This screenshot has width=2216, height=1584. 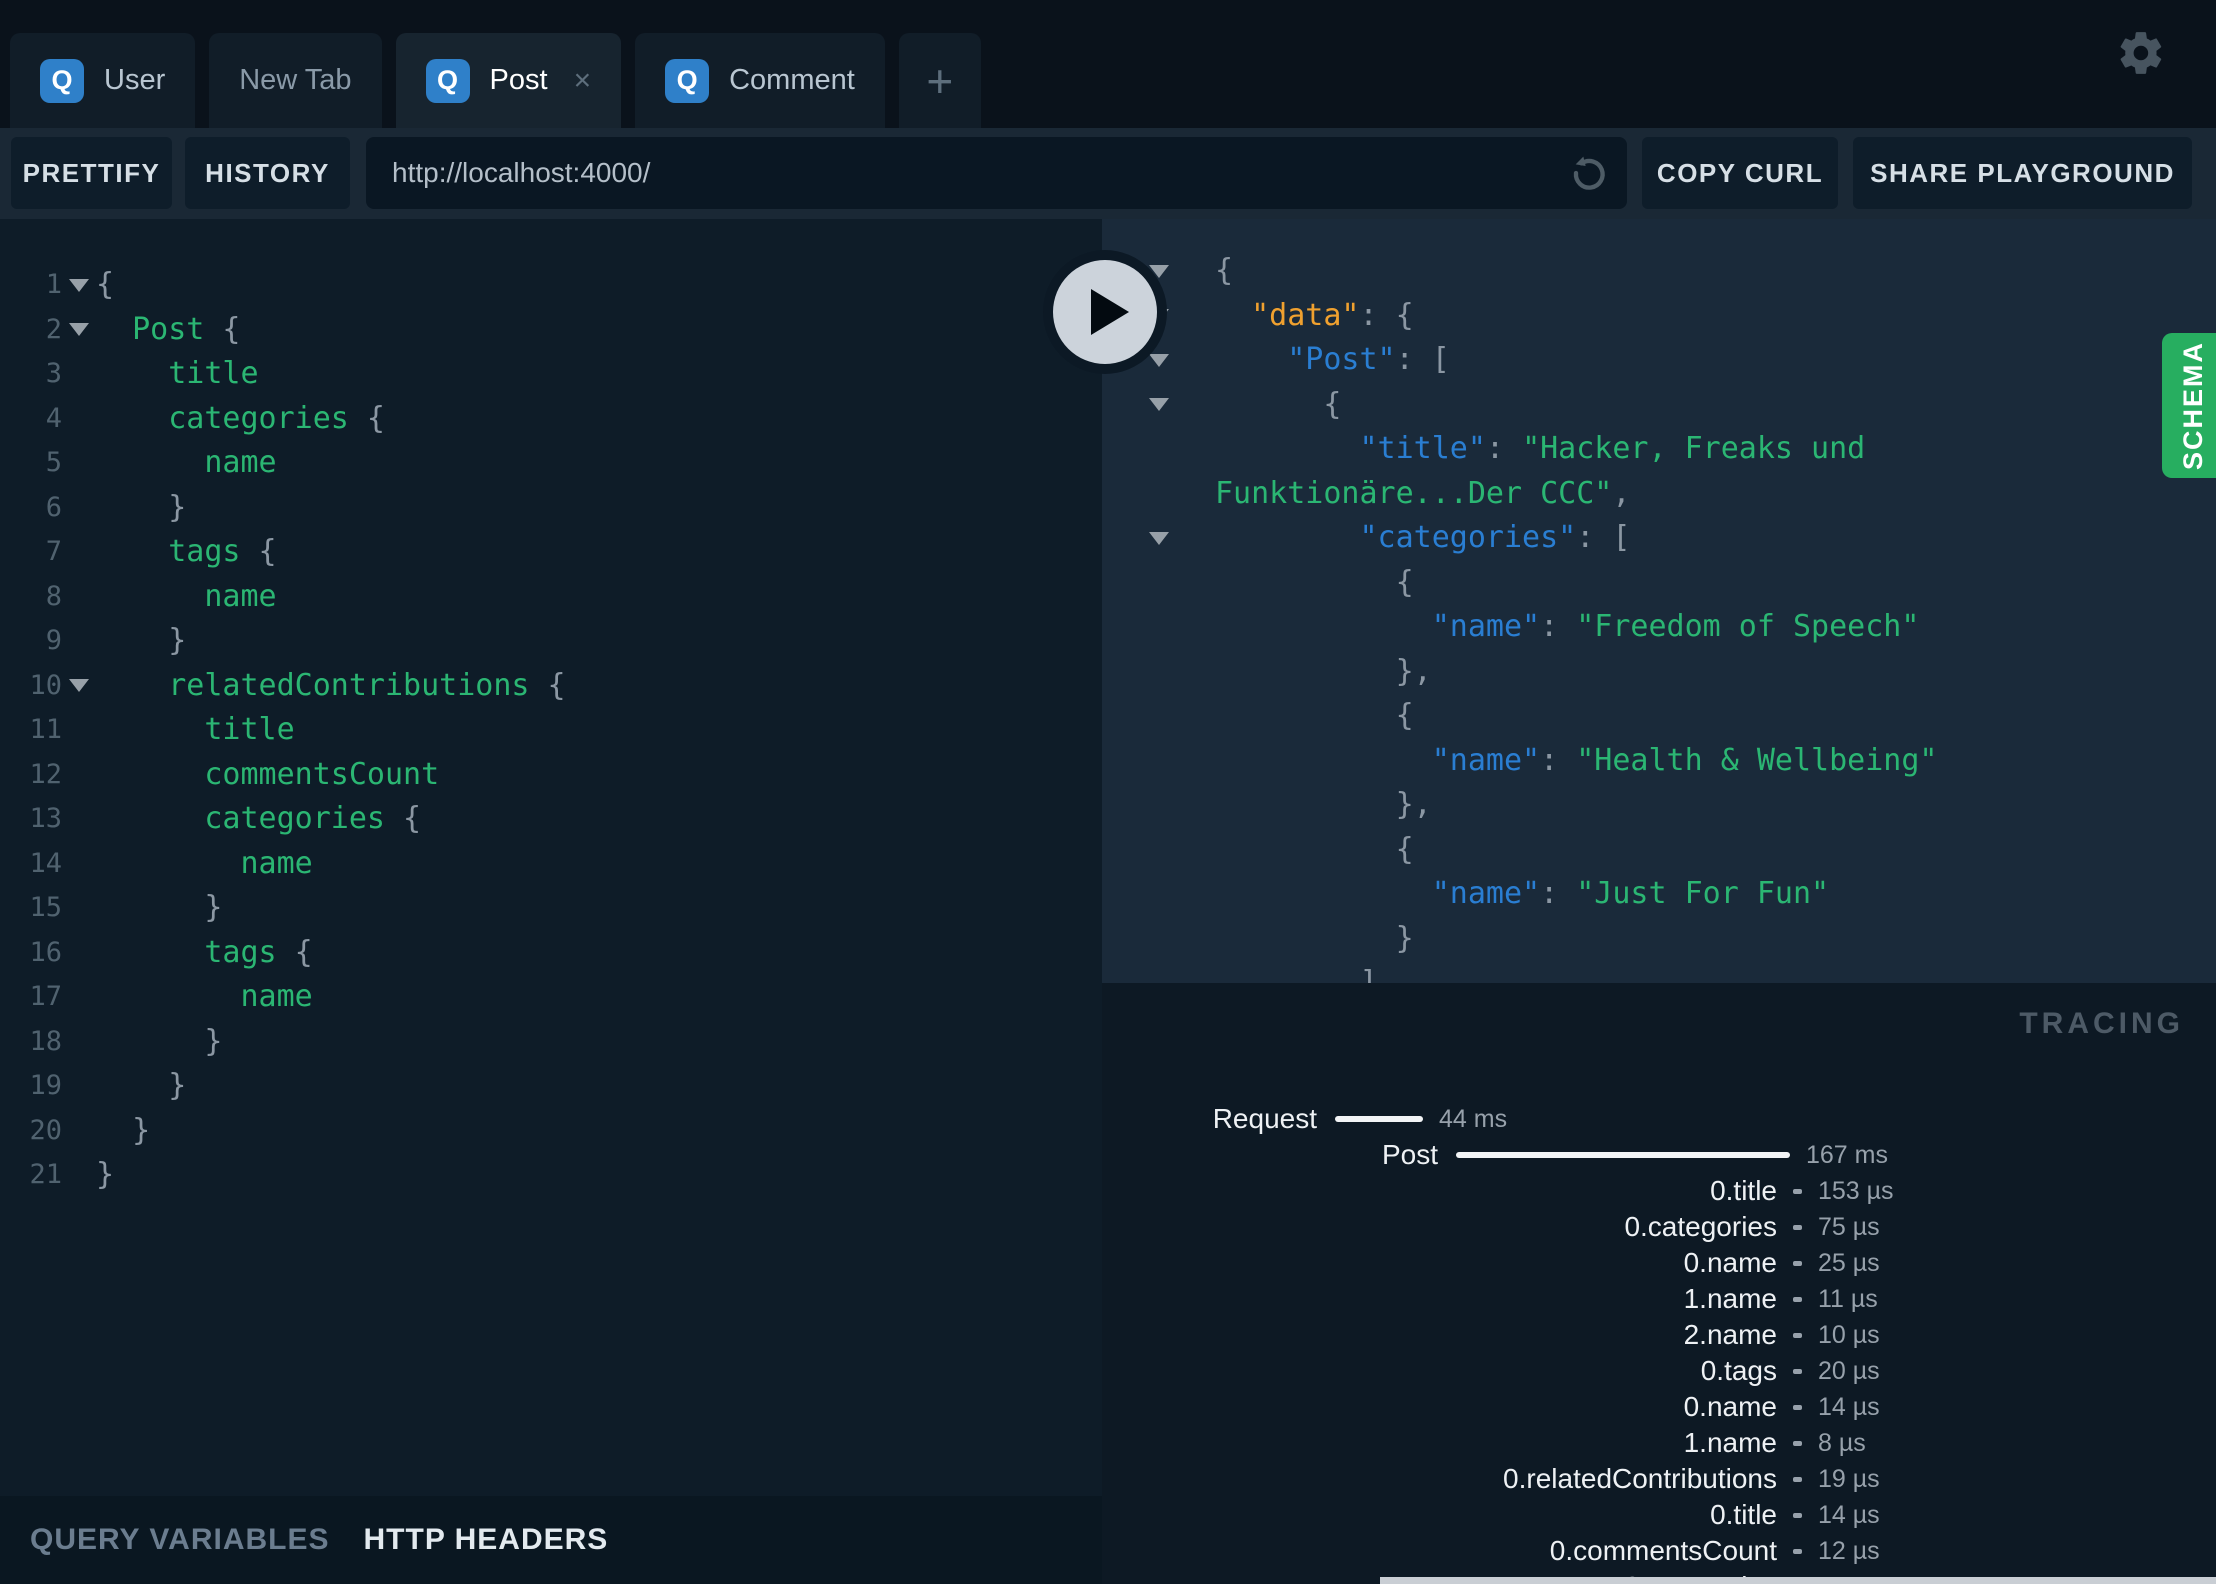 I want to click on line-number: 13, so click(x=45, y=818).